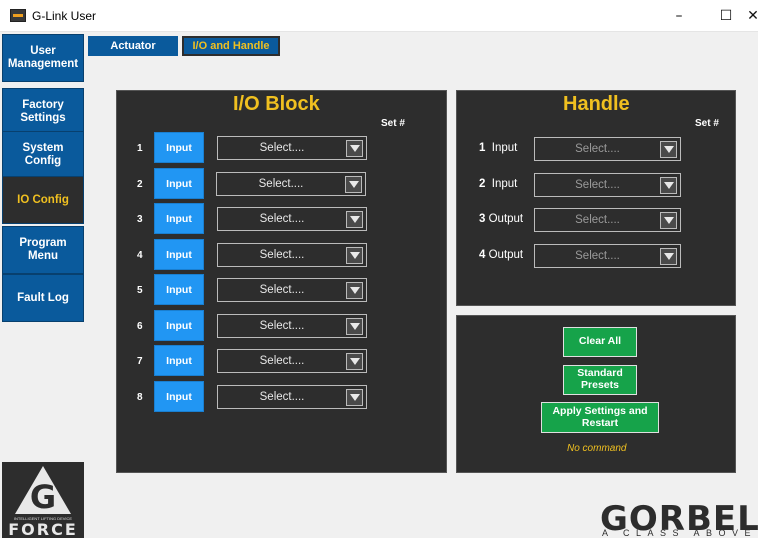 This screenshot has width=758, height=538. I want to click on sidebar-item-factory-settings: Factory Settings, so click(43, 112).